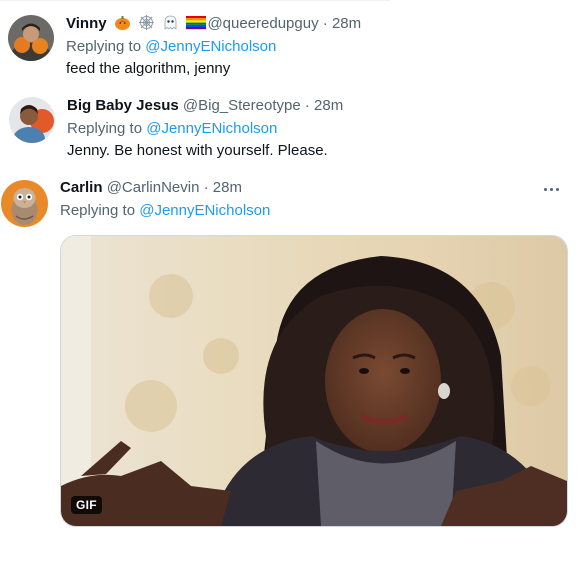 Image resolution: width=578 pixels, height=582 pixels. Describe the element at coordinates (123, 105) in the screenshot. I see `display-name: Big Baby Jesus` at that location.